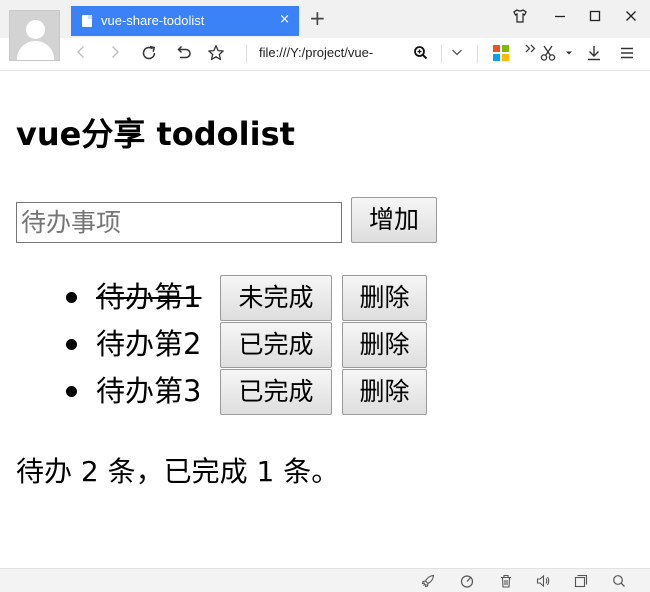  What do you see at coordinates (35, 29) in the screenshot?
I see `avatar-head` at bounding box center [35, 29].